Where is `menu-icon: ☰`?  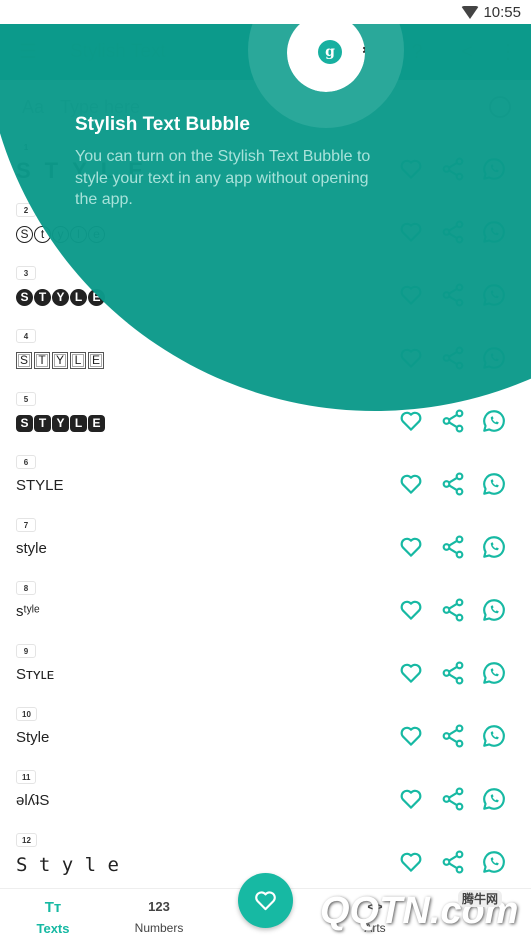 menu-icon: ☰ is located at coordinates (28, 52).